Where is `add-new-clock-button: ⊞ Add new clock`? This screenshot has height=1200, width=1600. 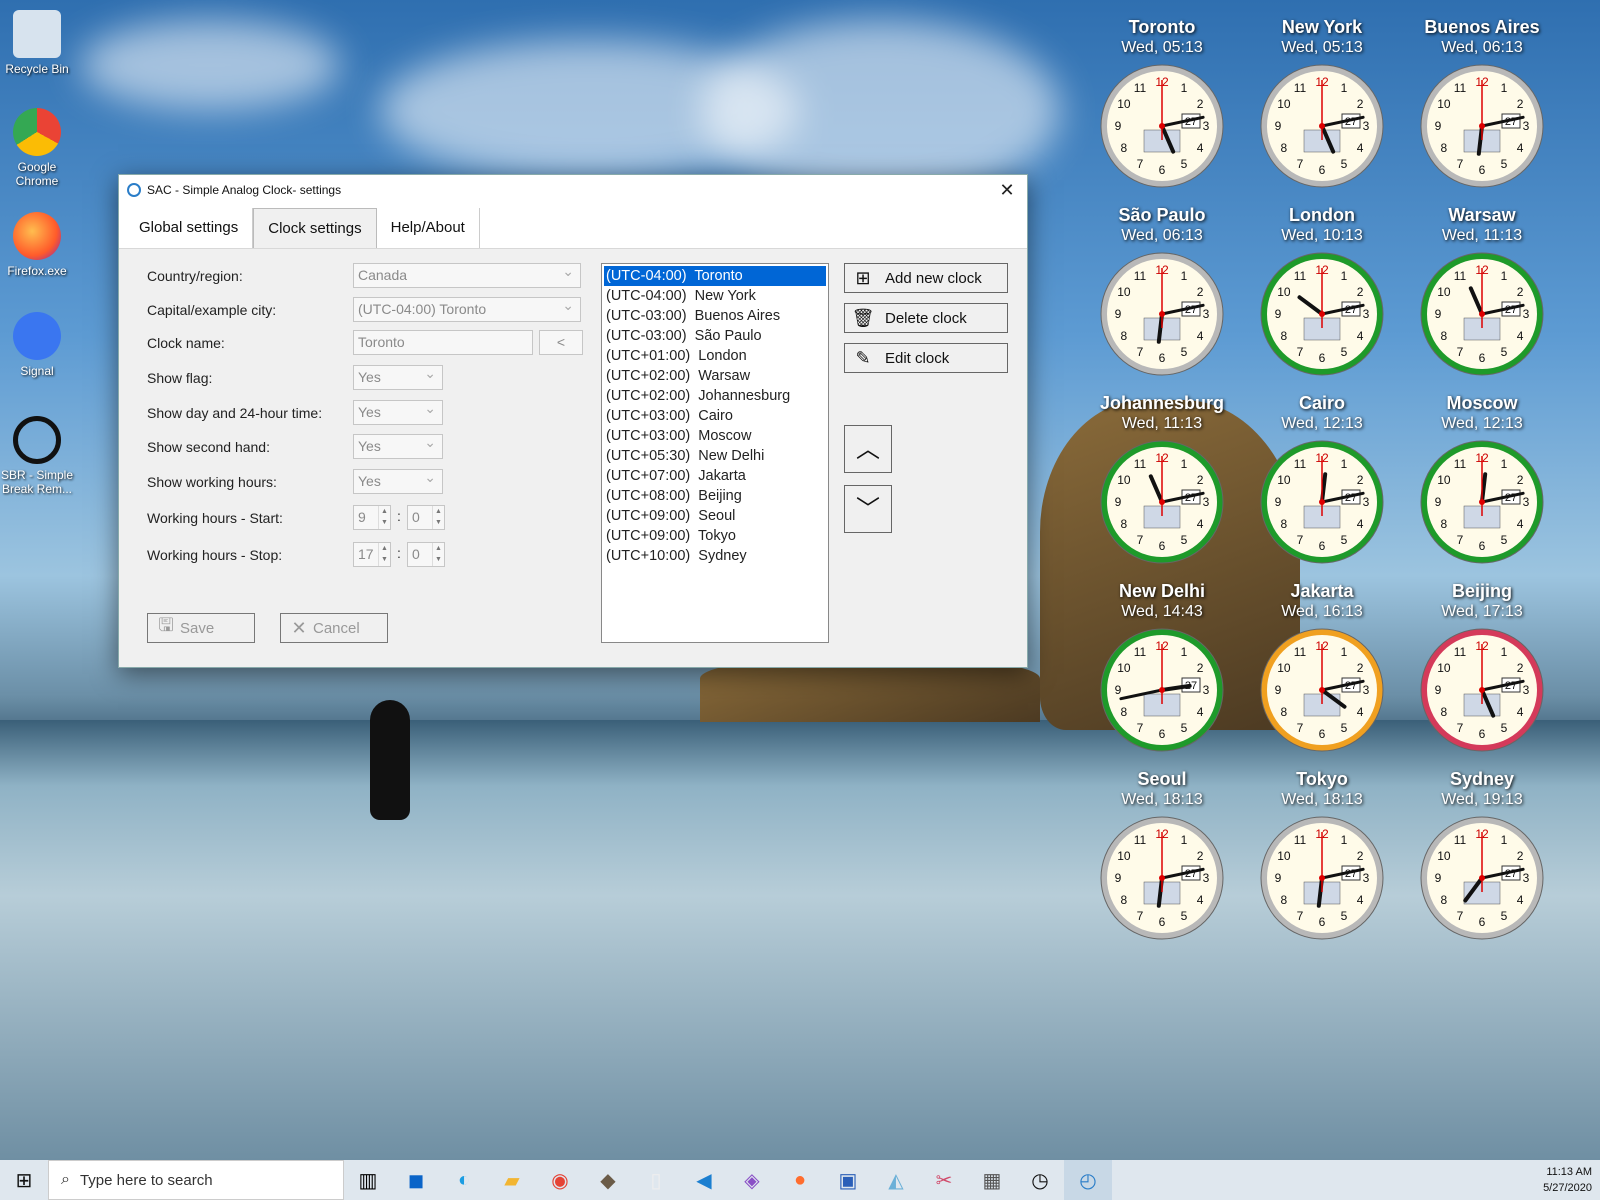
add-new-clock-button: ⊞ Add new clock is located at coordinates (926, 278).